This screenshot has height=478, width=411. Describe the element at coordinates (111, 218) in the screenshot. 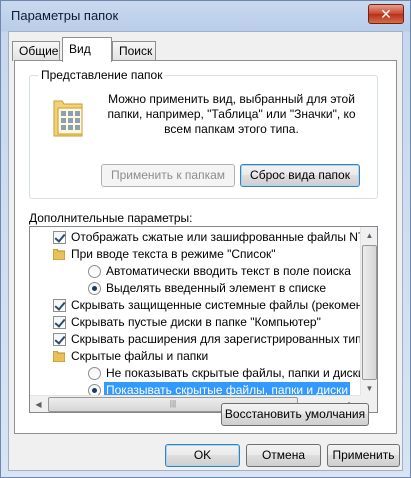

I see `advanced-settings-label: Дополнительные параметры:` at that location.